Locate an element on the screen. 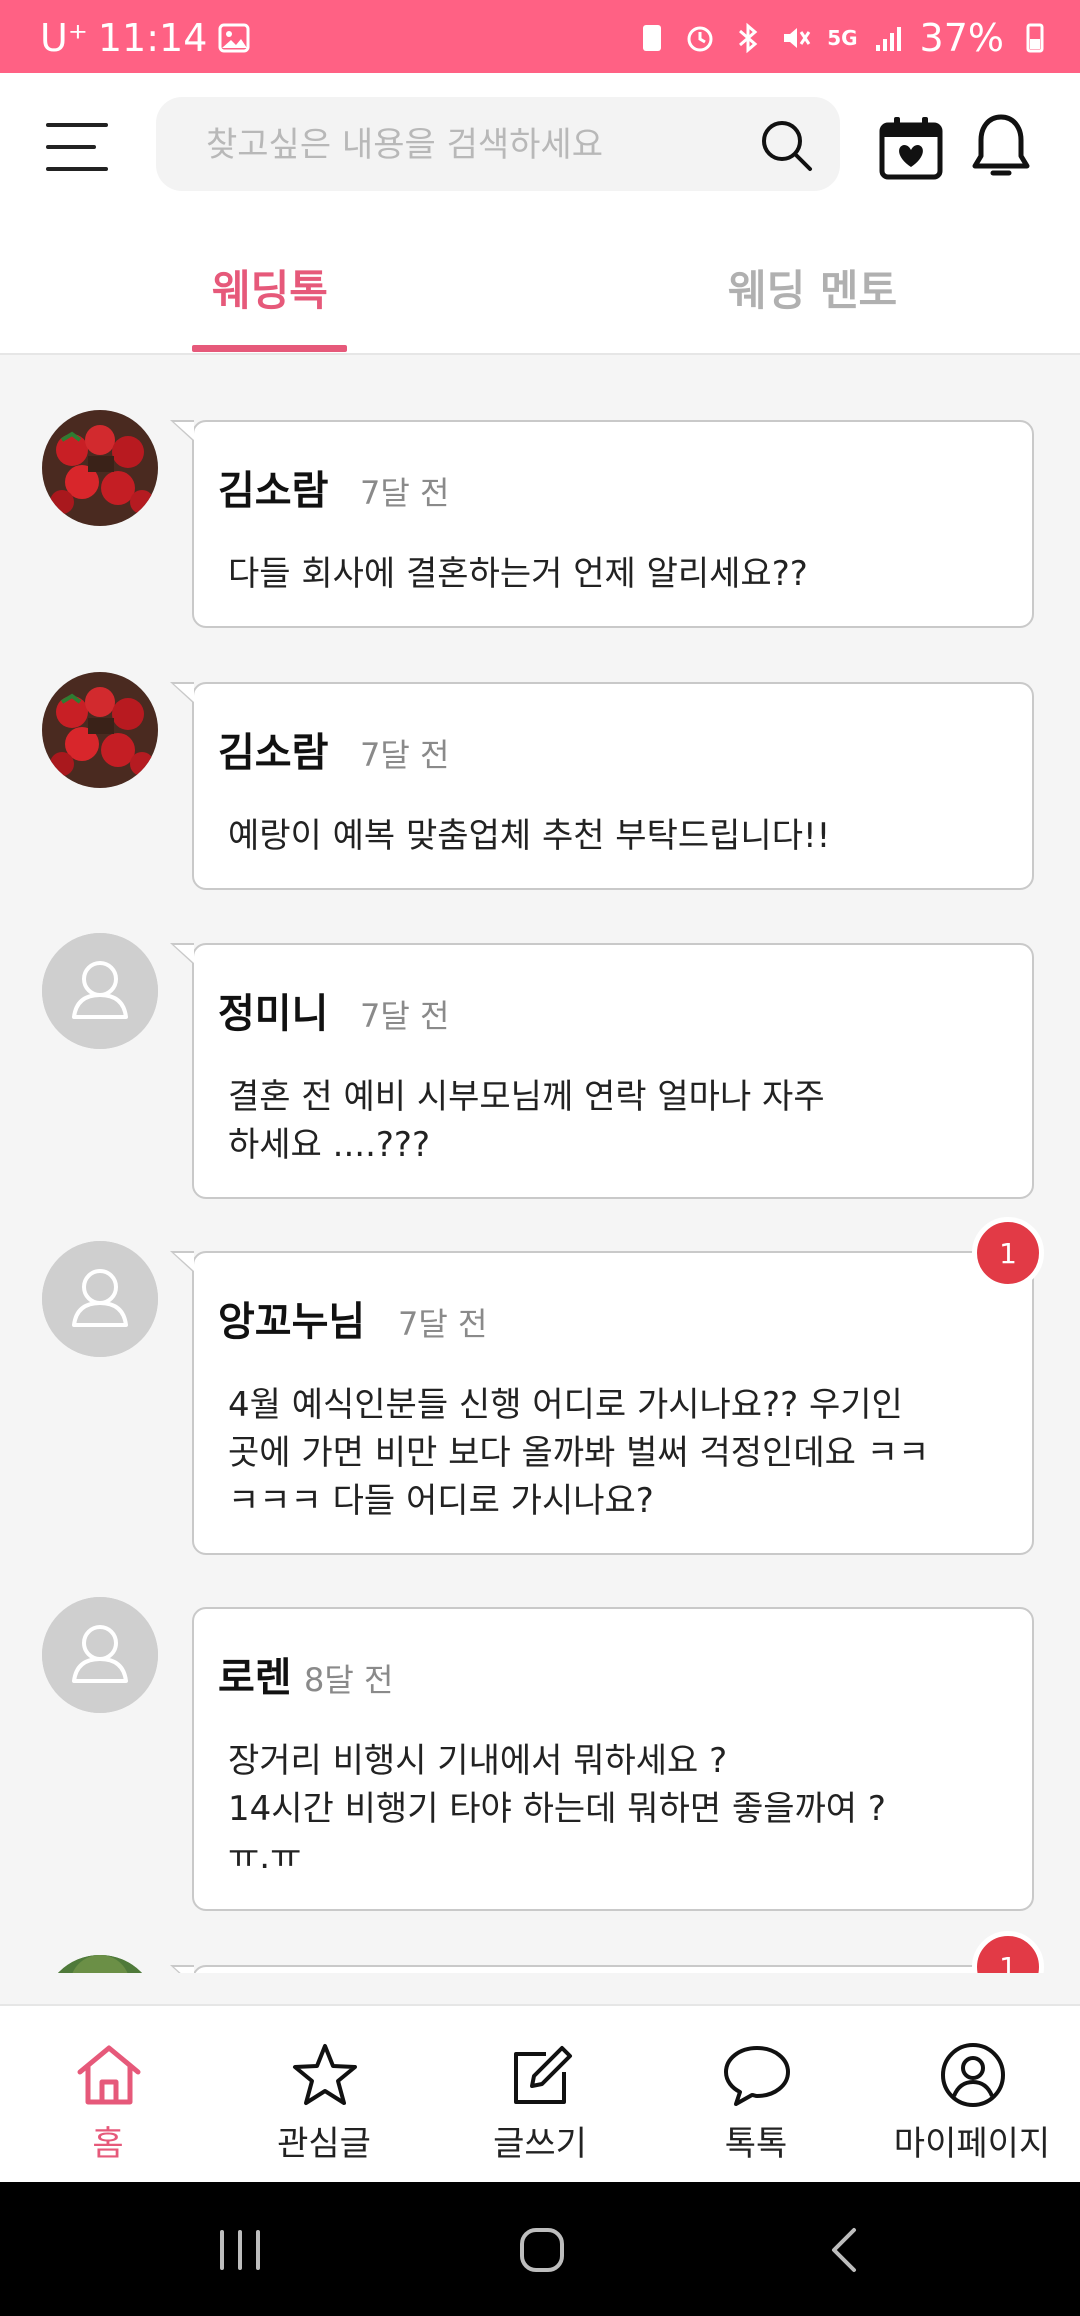 The height and width of the screenshot is (2316, 1080). nav-talk-label: 톡톡 is located at coordinates (756, 2144).